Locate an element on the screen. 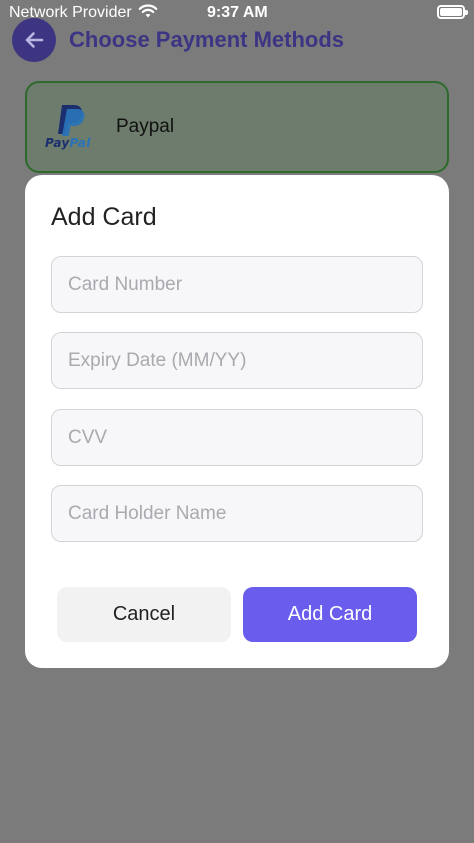 This screenshot has width=474, height=843. expiry-date-input is located at coordinates (237, 360).